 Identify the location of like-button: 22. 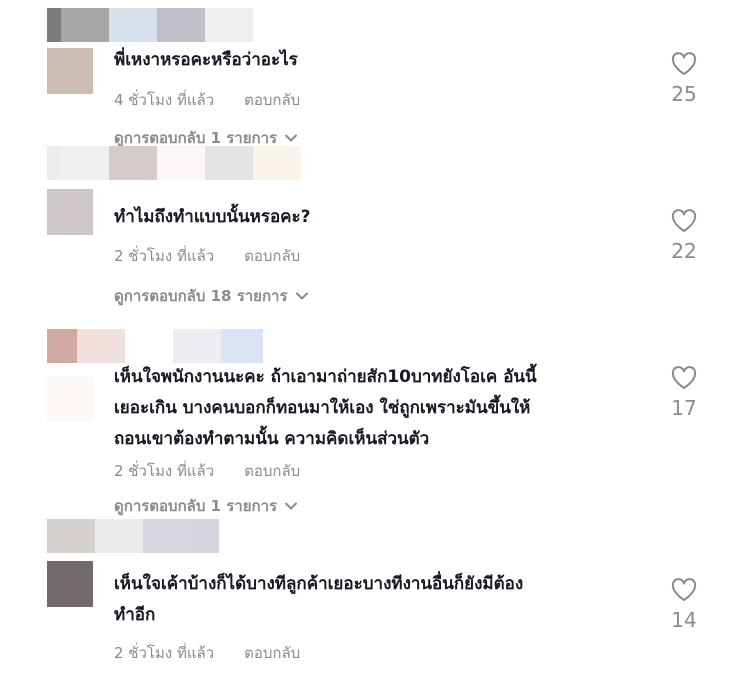
(684, 236).